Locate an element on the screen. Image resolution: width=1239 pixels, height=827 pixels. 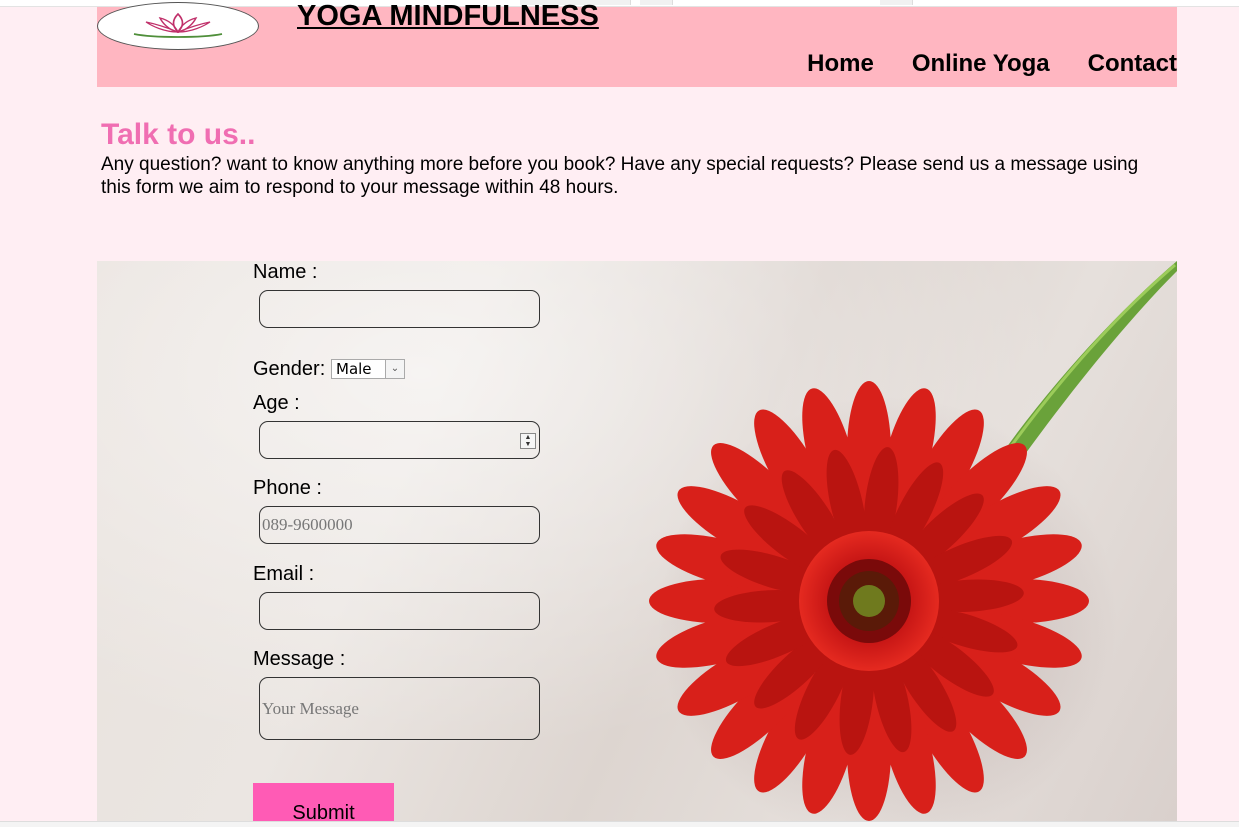
nav-contact: Contact is located at coordinates (1132, 64).